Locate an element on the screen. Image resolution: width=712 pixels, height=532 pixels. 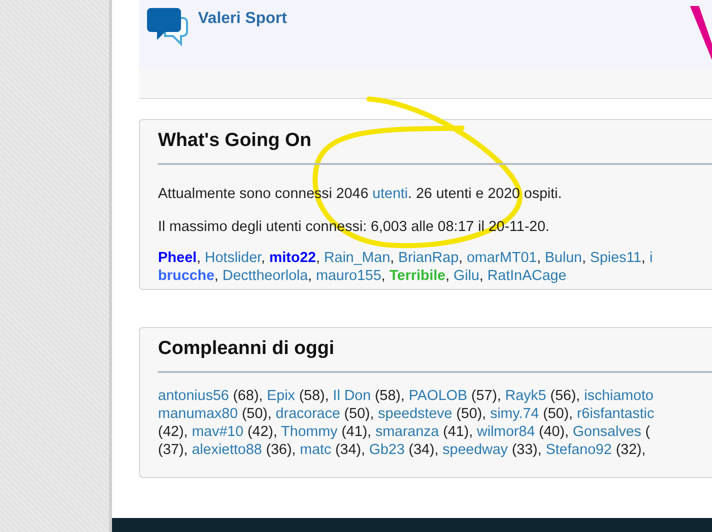
username-link: Bulun is located at coordinates (563, 258).